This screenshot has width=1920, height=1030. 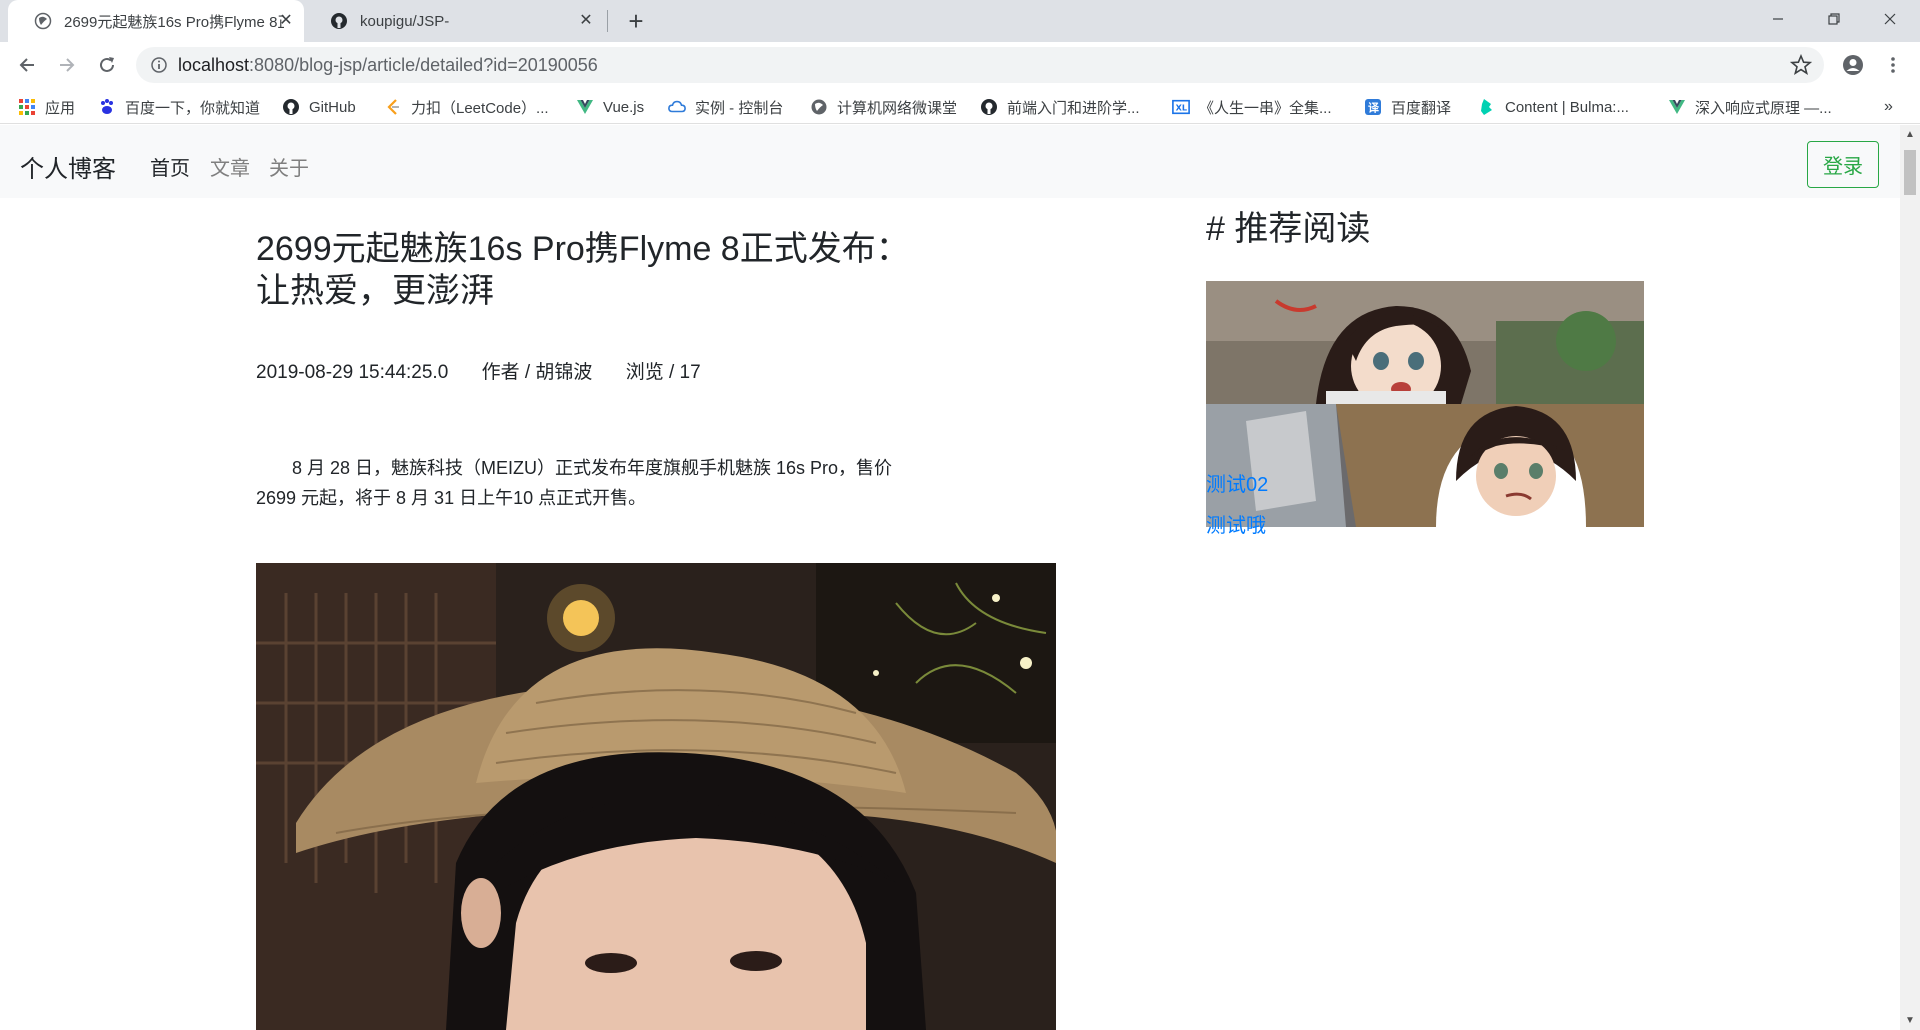 I want to click on nav-link-about: 关于, so click(x=289, y=166).